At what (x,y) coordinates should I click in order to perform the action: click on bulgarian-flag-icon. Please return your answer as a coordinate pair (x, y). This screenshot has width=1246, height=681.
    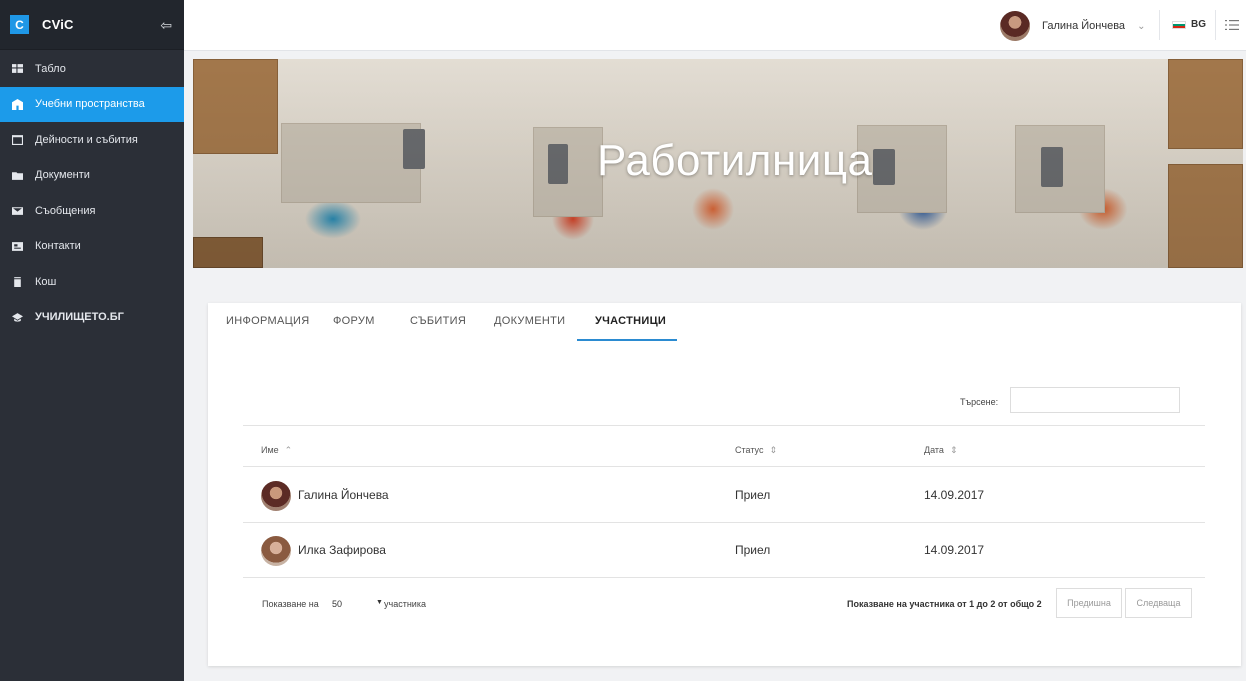
    Looking at the image, I should click on (1179, 24).